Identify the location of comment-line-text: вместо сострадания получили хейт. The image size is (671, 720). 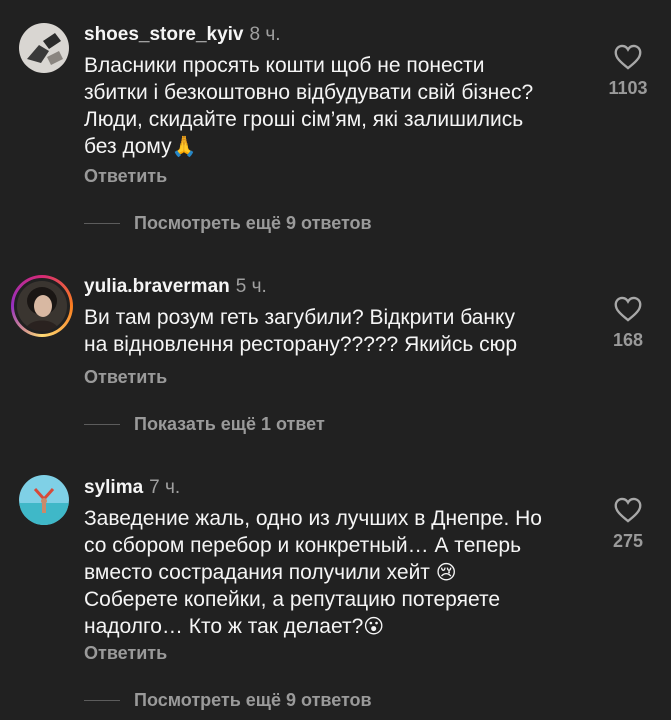
(257, 572).